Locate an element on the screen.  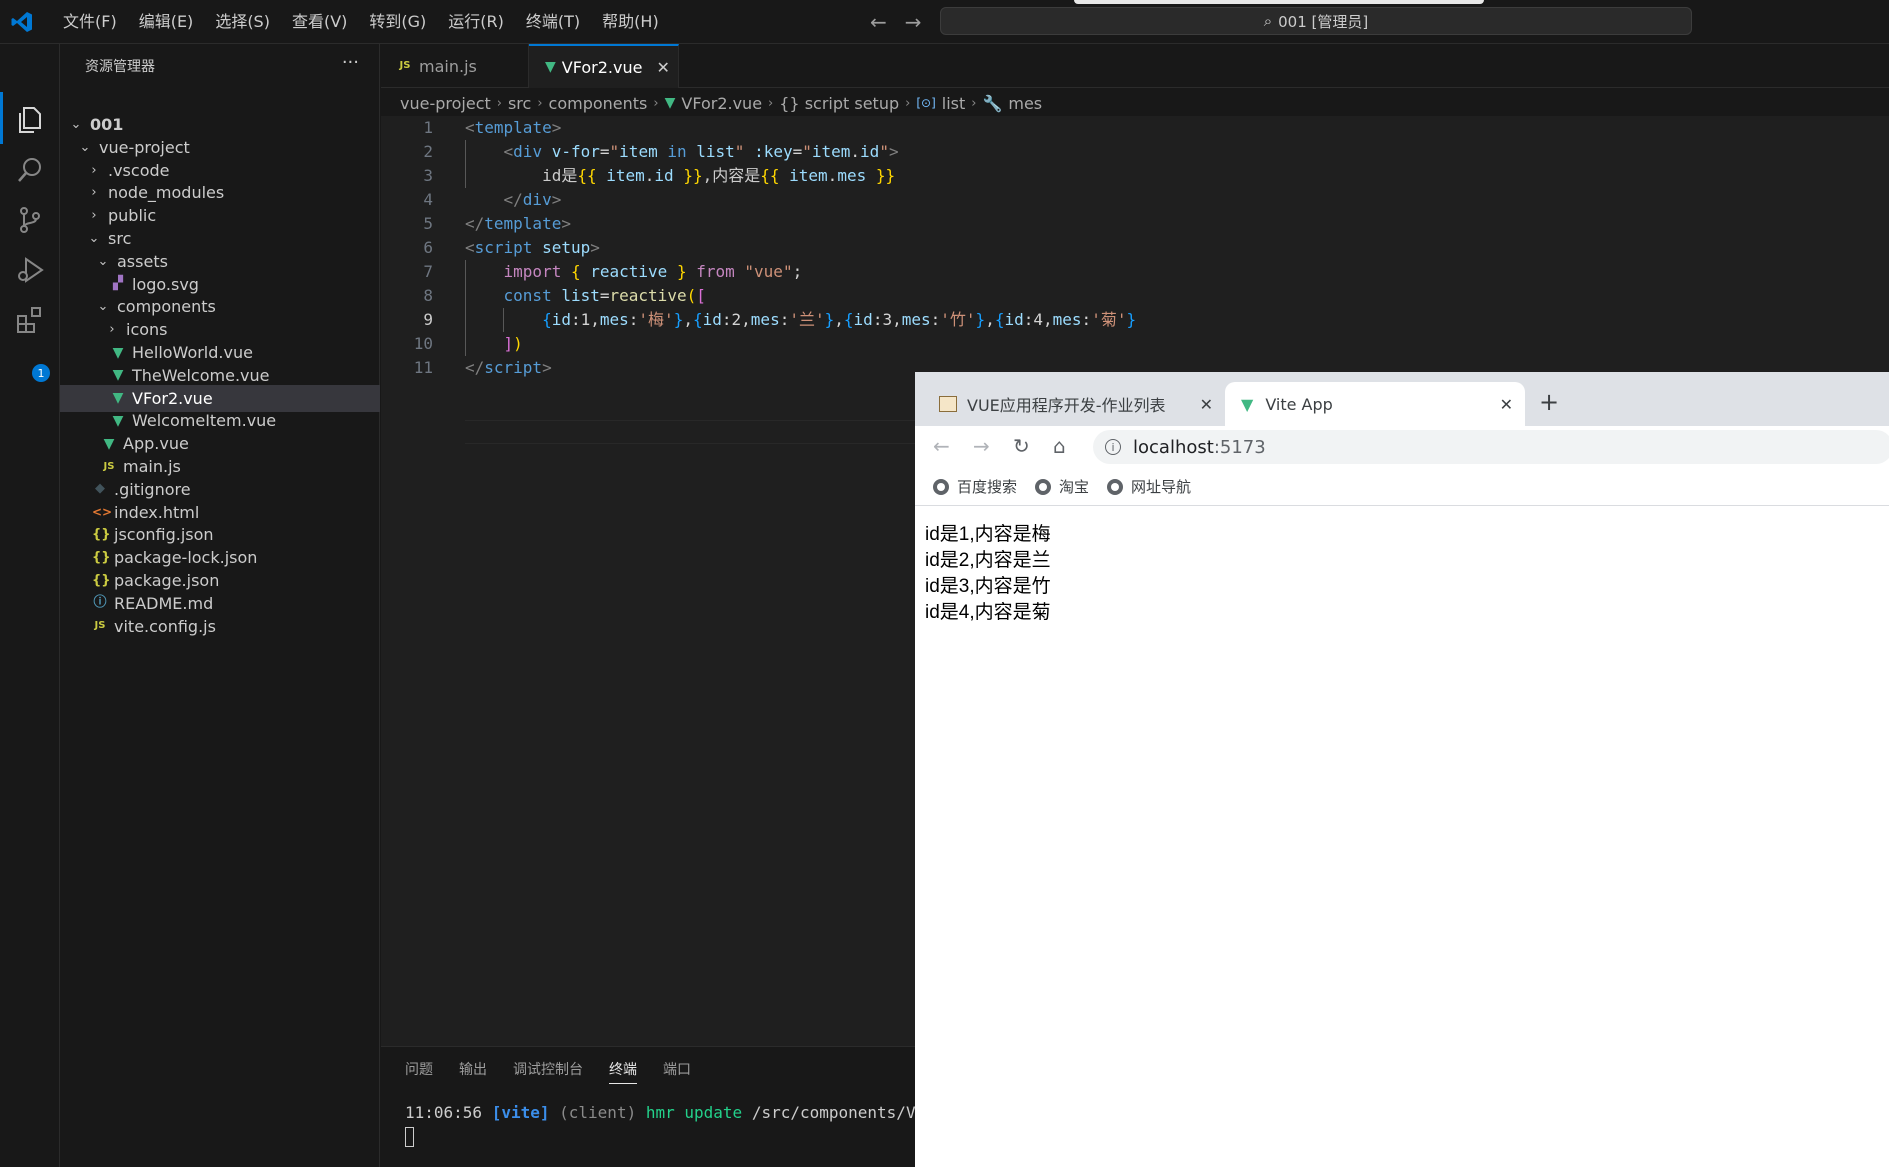
command-center: ⌕ 001 [管理员] is located at coordinates (1316, 21).